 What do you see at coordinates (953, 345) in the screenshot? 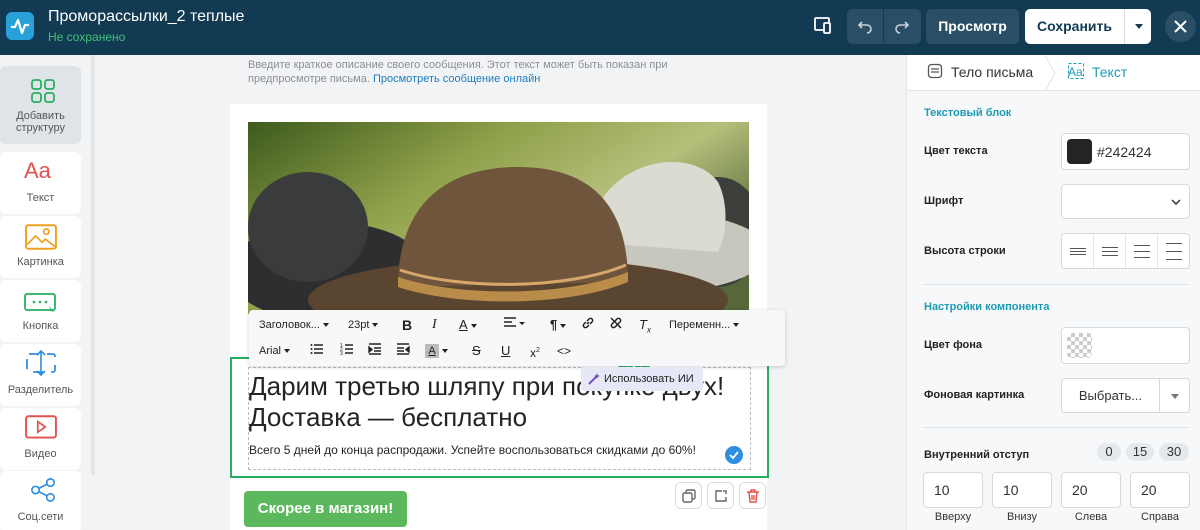
I see `bg-color-label: Цвет фона` at bounding box center [953, 345].